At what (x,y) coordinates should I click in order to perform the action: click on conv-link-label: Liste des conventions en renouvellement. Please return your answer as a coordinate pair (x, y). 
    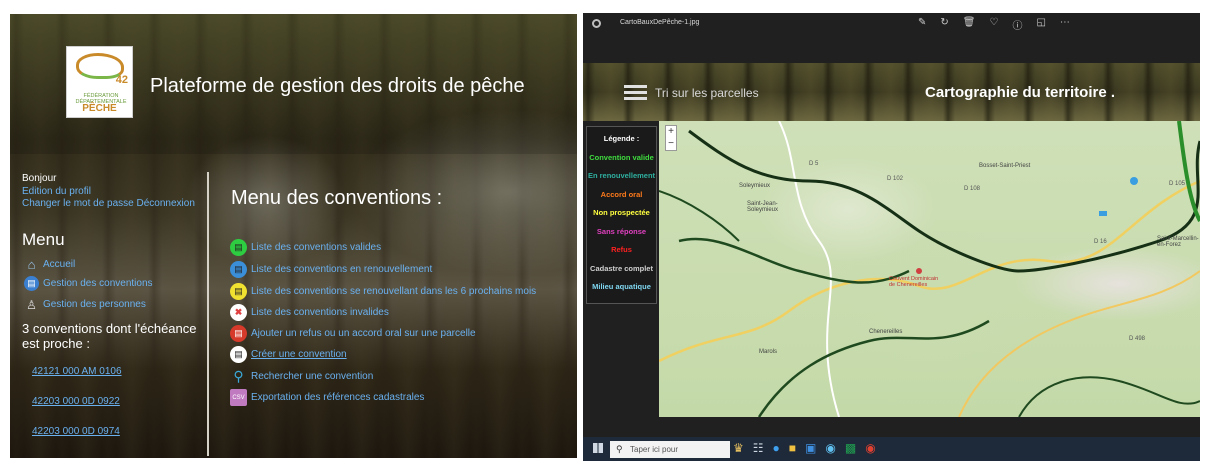
    Looking at the image, I should click on (342, 269).